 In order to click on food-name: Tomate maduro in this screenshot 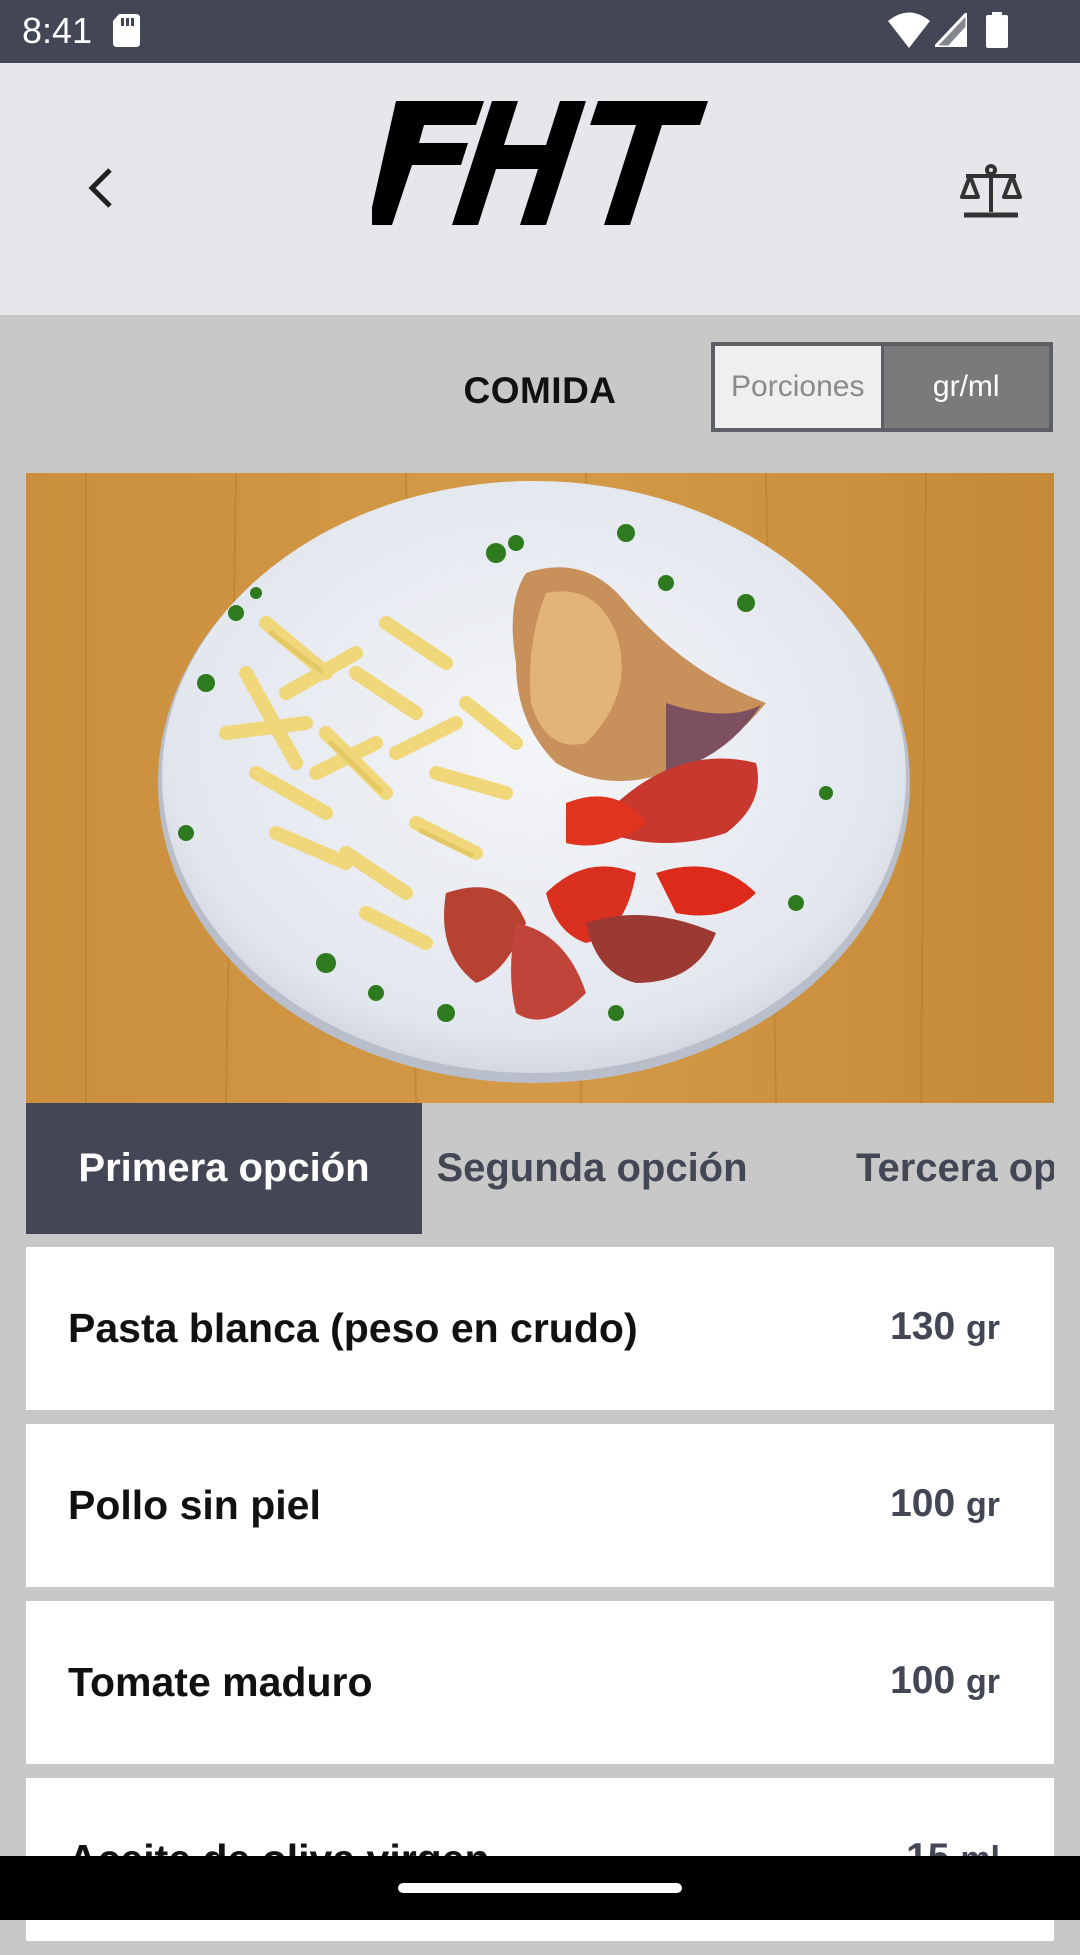, I will do `click(220, 1682)`.